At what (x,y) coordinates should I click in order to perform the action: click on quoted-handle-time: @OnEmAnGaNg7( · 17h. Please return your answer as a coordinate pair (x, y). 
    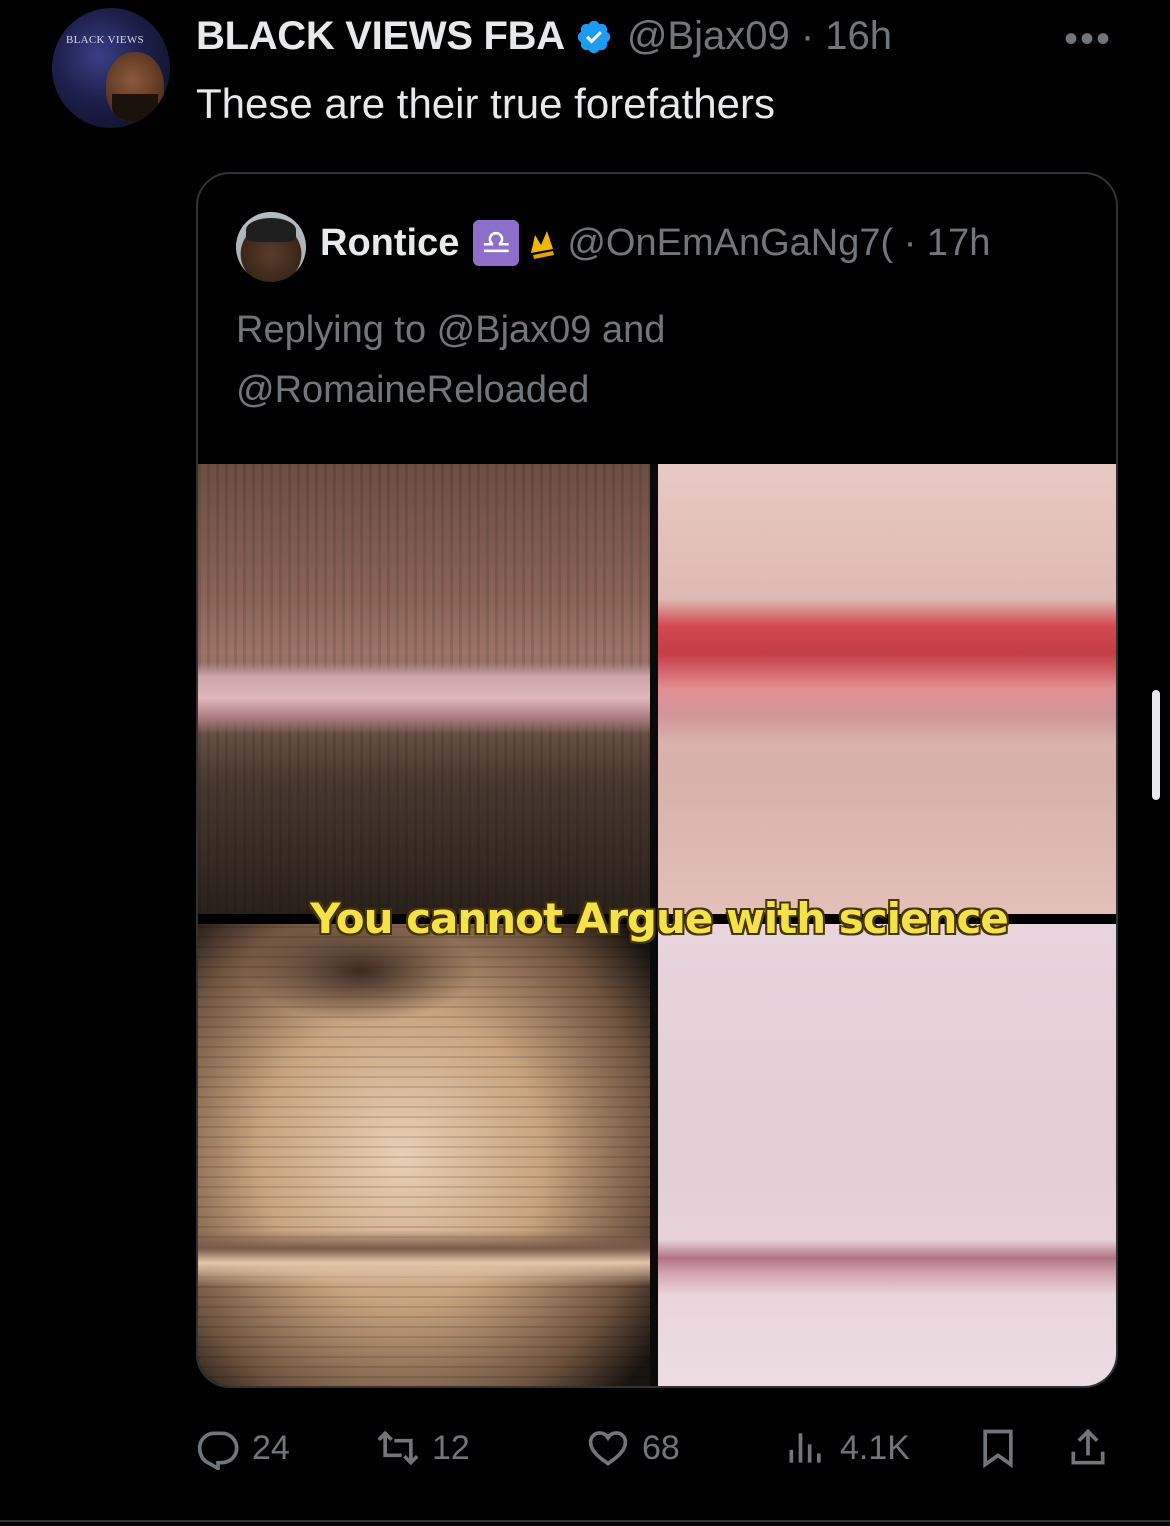
    Looking at the image, I should click on (778, 243).